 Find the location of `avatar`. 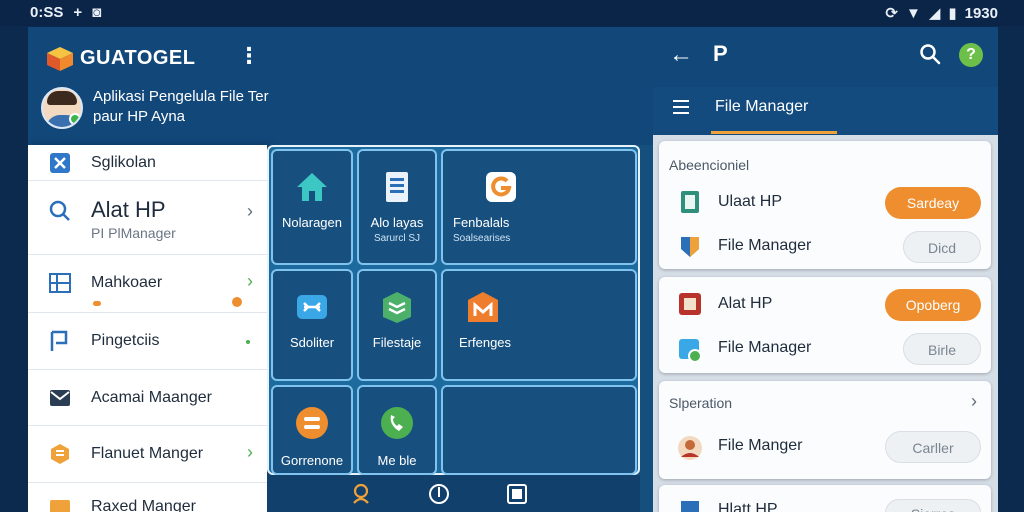

avatar is located at coordinates (62, 108).